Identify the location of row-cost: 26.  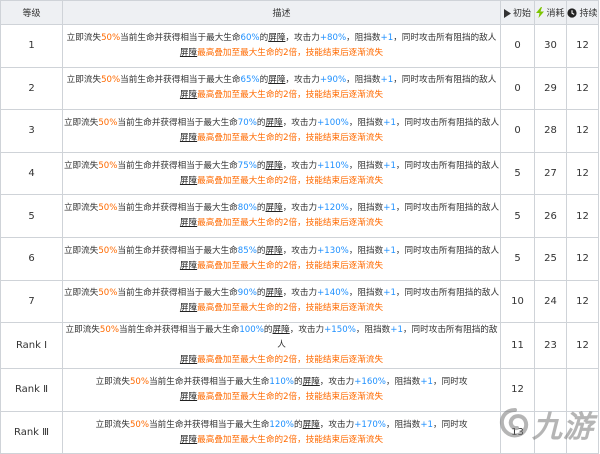
(550, 216).